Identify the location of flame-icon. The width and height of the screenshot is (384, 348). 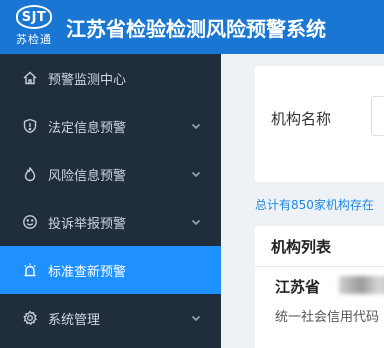
(30, 174).